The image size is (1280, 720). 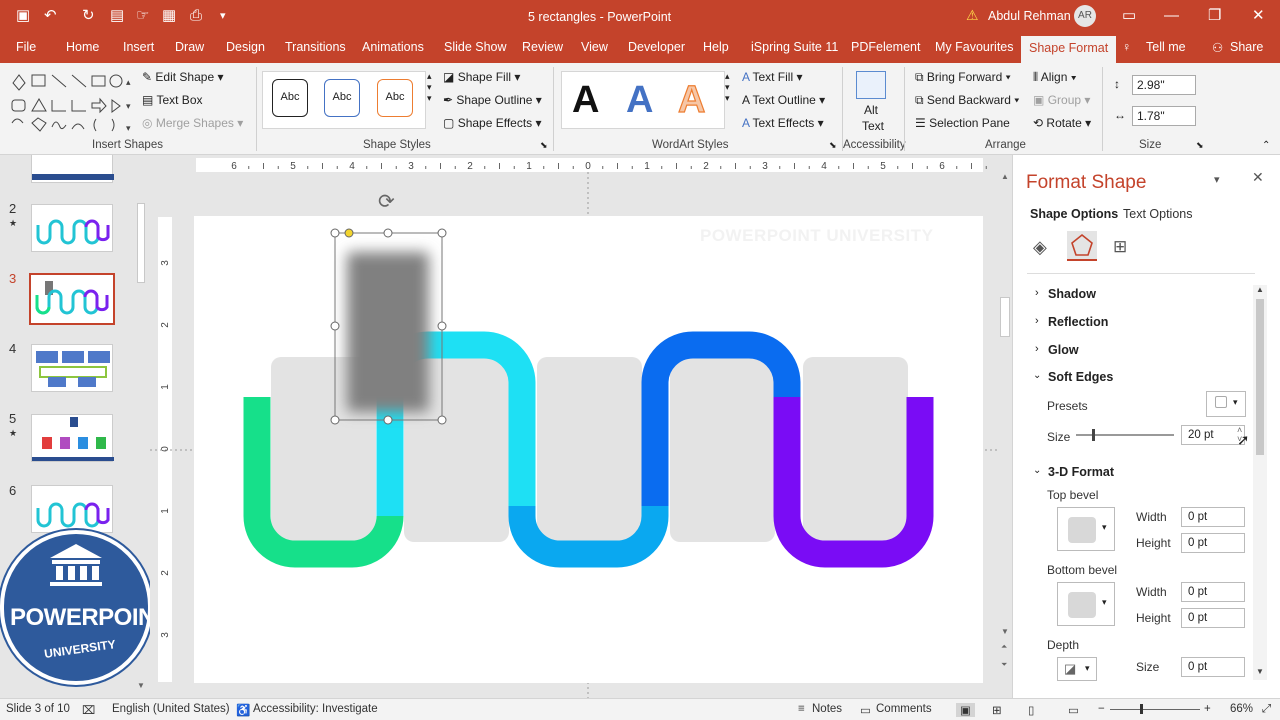 I want to click on pane-close-icon: ✕, so click(x=1258, y=177).